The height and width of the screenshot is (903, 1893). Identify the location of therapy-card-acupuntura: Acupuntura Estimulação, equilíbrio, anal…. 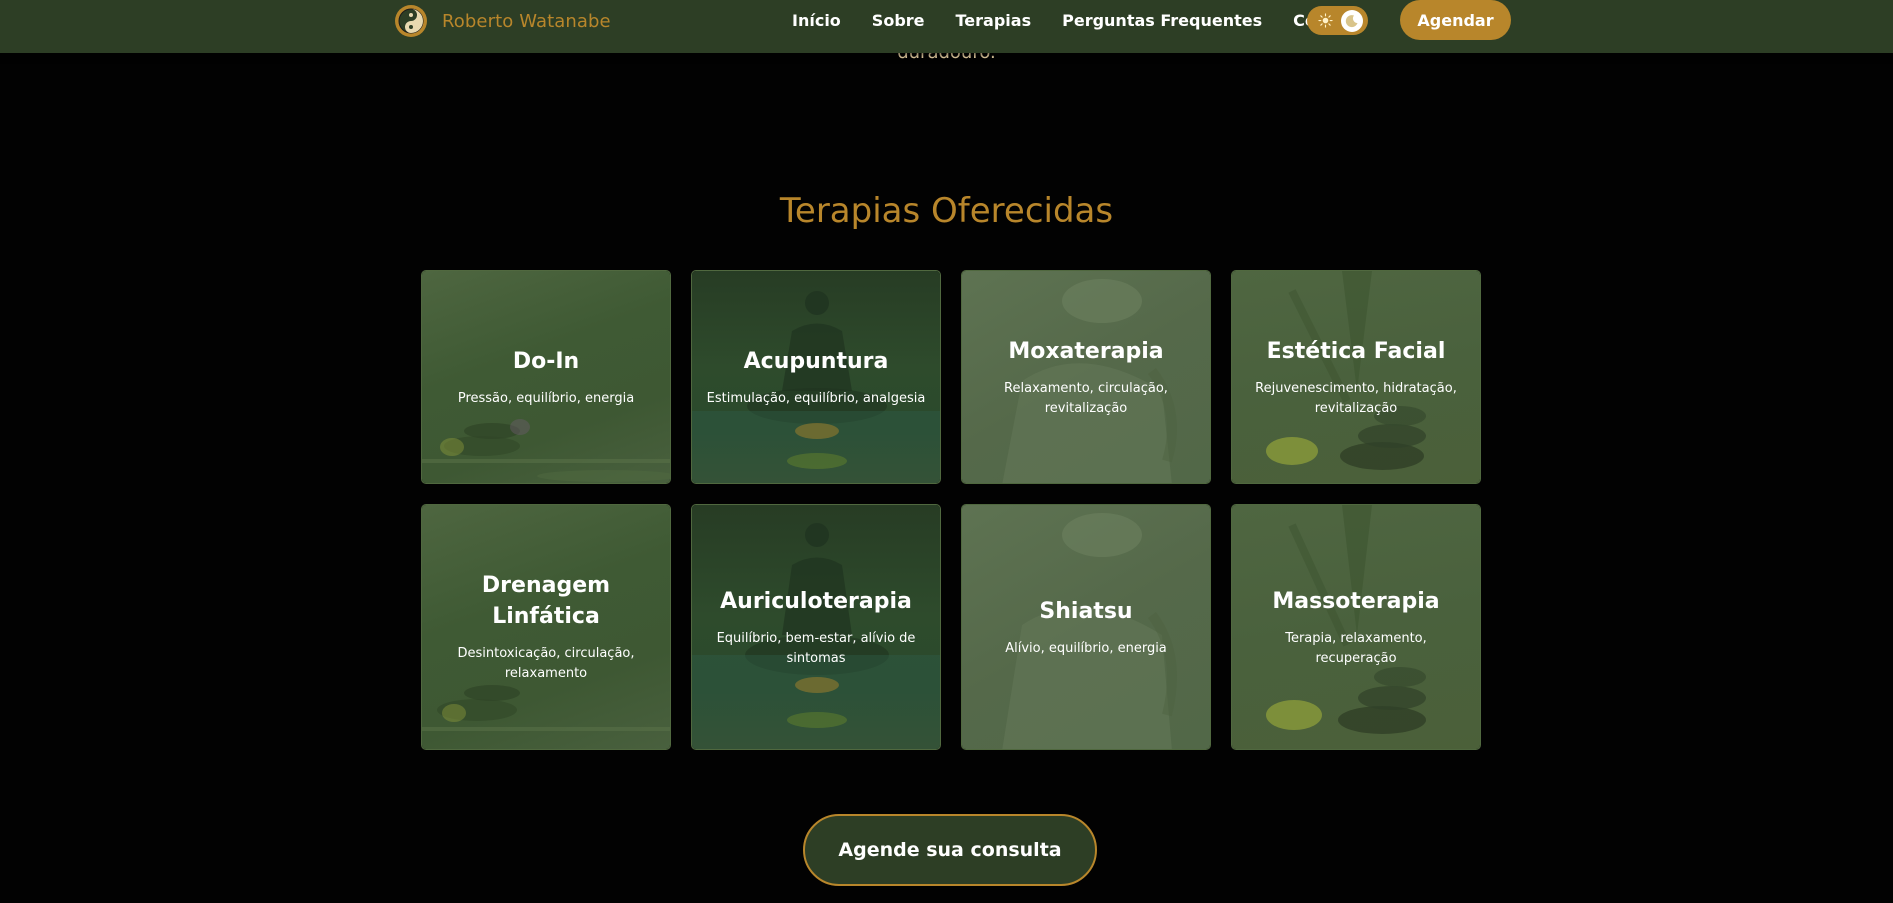
(816, 377).